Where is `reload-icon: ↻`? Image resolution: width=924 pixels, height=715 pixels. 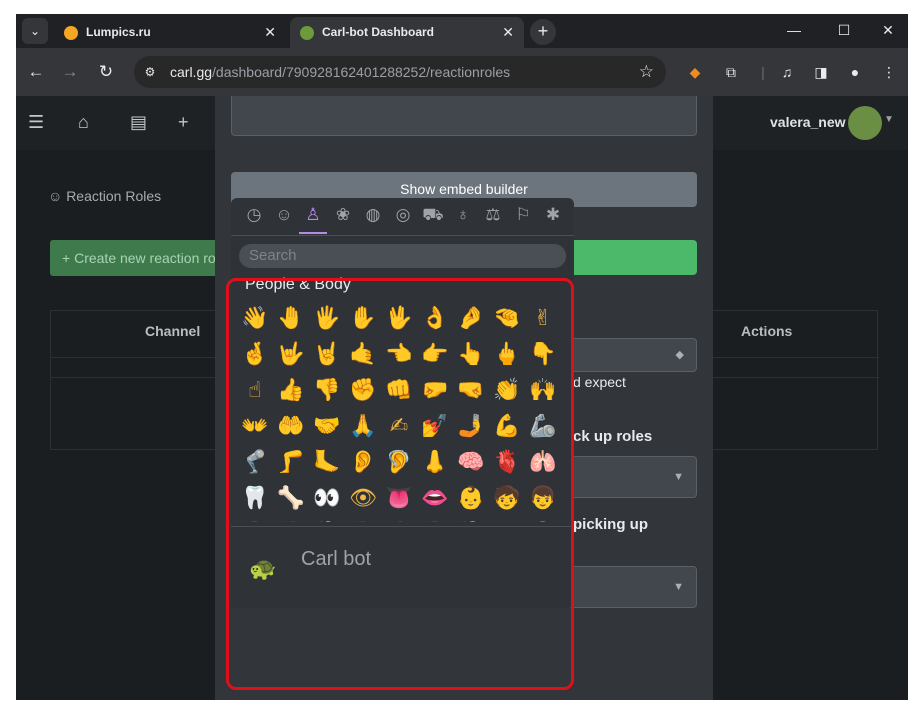
reload-icon: ↻ is located at coordinates (106, 72).